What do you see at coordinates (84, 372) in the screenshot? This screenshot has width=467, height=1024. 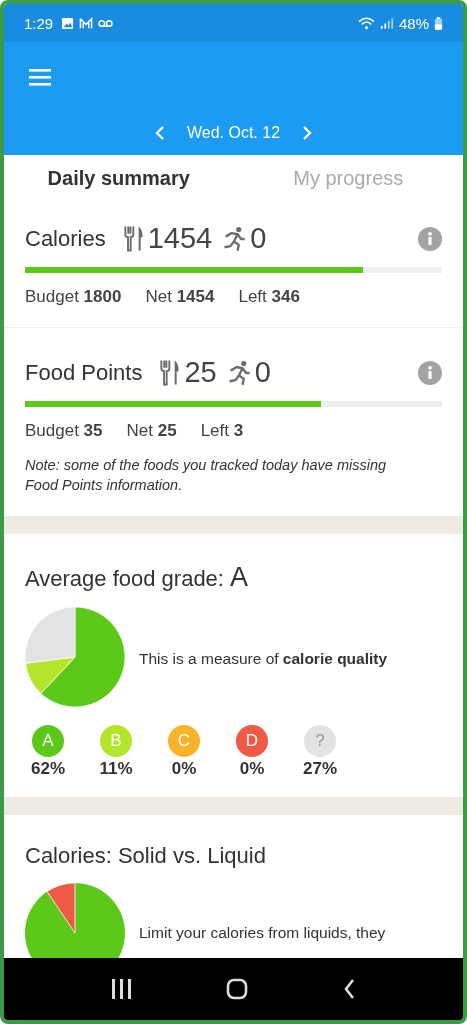 I see `section-title: Food Points` at bounding box center [84, 372].